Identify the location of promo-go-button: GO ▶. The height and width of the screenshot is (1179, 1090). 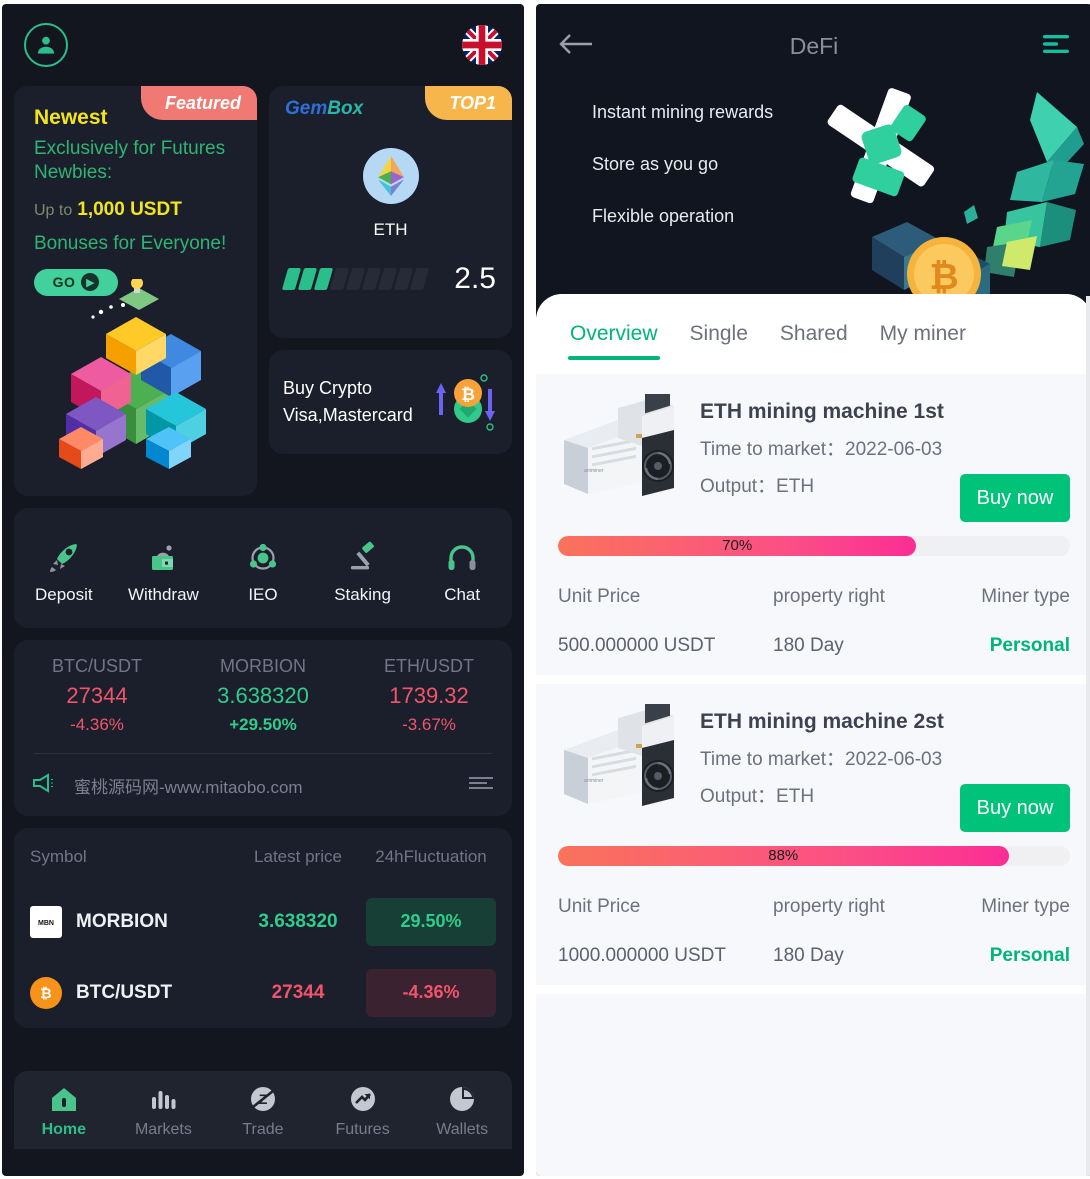
(76, 282).